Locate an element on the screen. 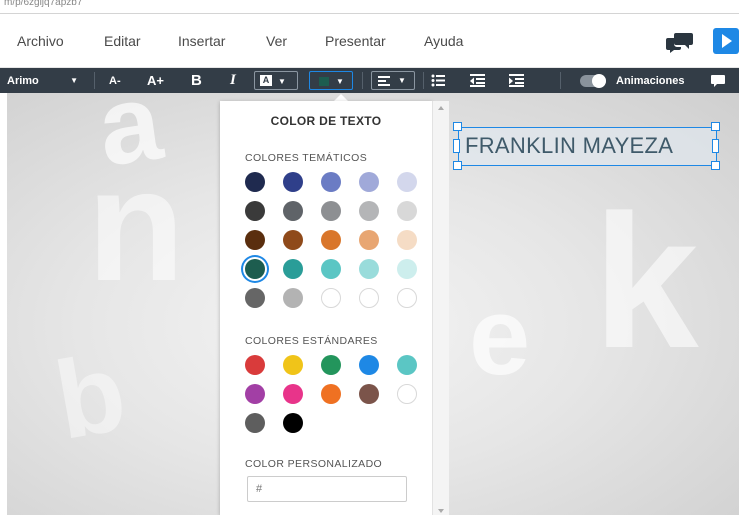 The width and height of the screenshot is (739, 515). background-letter: e is located at coordinates (500, 336).